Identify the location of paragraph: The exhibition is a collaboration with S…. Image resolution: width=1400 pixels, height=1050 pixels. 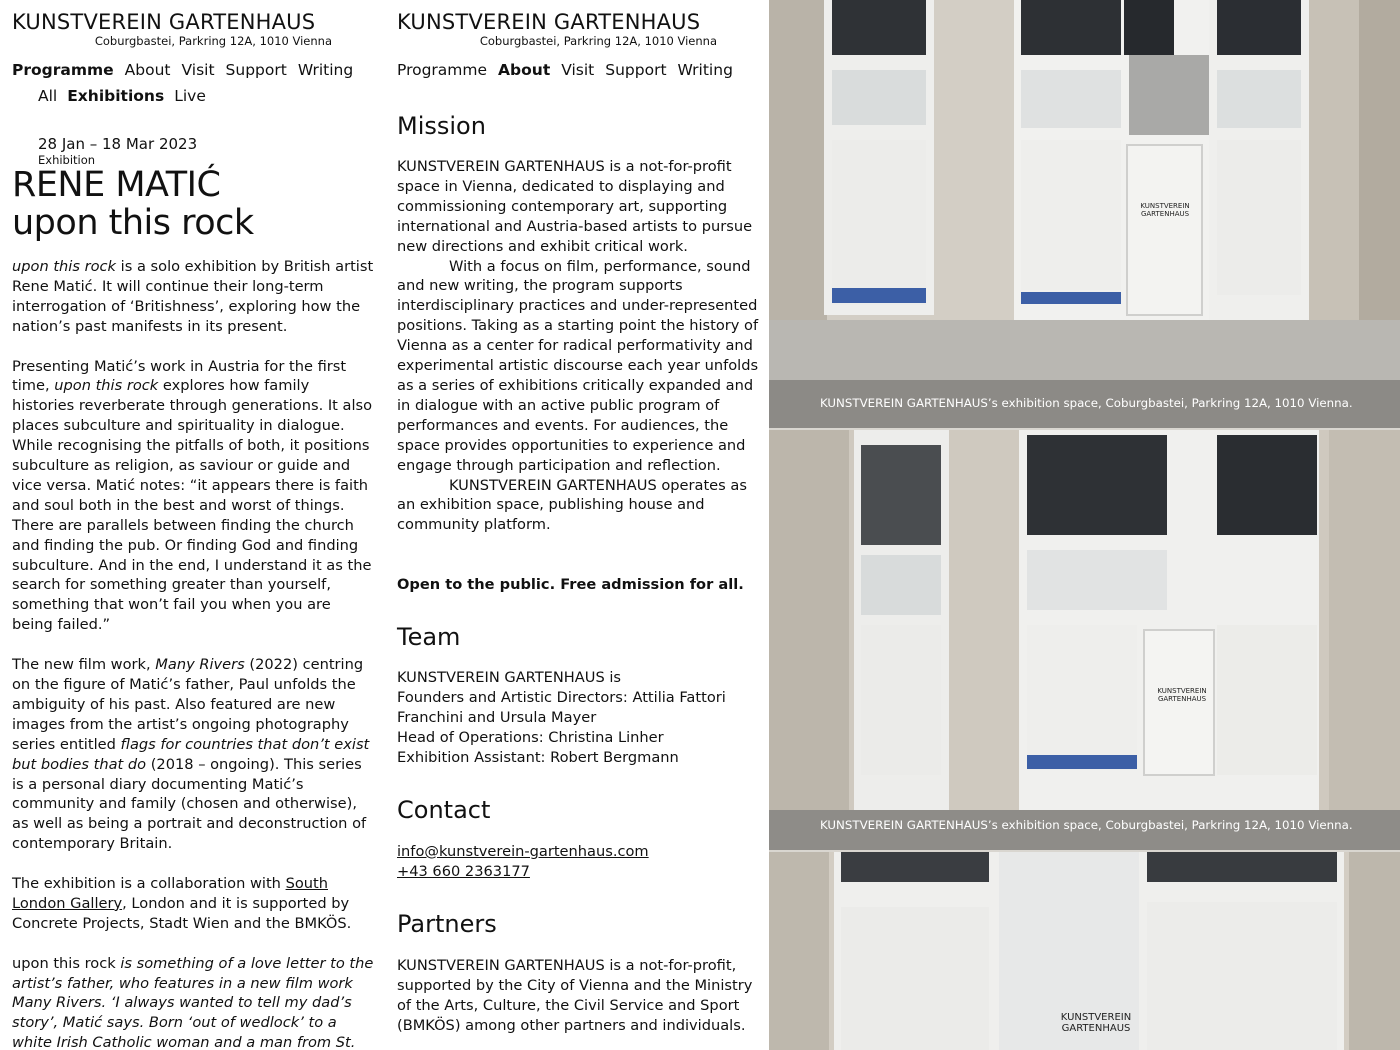
(193, 904).